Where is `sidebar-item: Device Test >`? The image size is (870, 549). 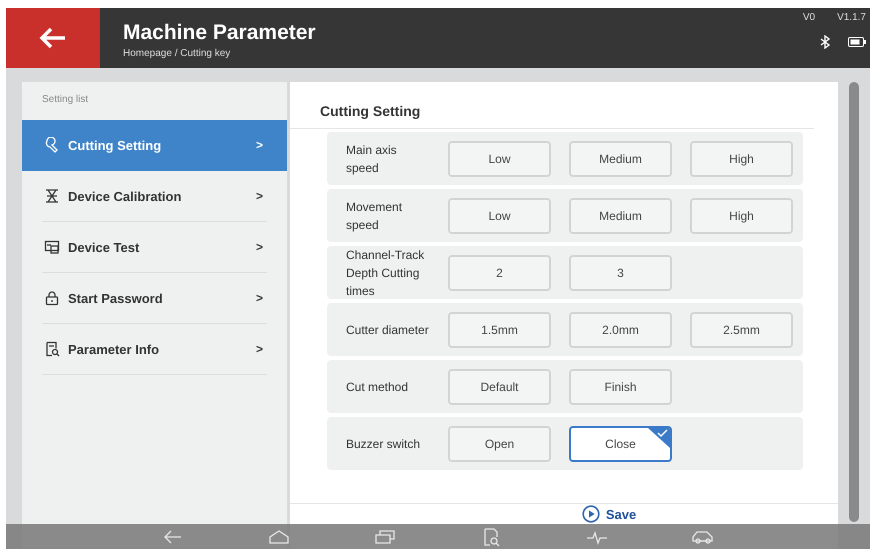 sidebar-item: Device Test > is located at coordinates (154, 247).